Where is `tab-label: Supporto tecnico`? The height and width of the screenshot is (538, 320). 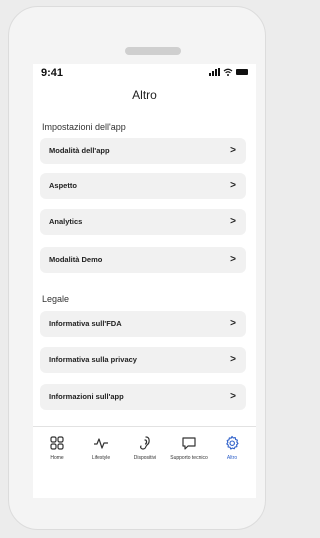
tab-label: Supporto tecnico is located at coordinates (189, 458).